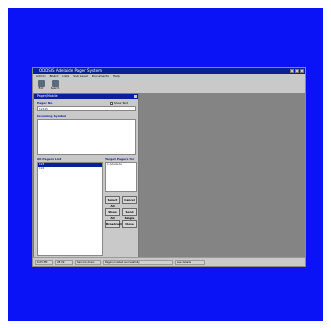  I want to click on status-date: 28 09, so click(64, 262).